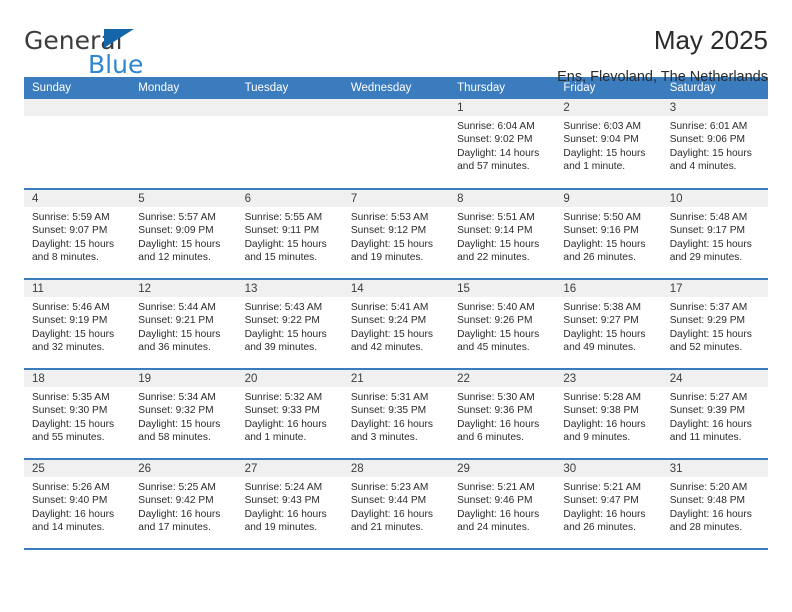  What do you see at coordinates (662, 55) in the screenshot?
I see `title-block: May 2025 Ens, Flevoland, The Netherlands` at bounding box center [662, 55].